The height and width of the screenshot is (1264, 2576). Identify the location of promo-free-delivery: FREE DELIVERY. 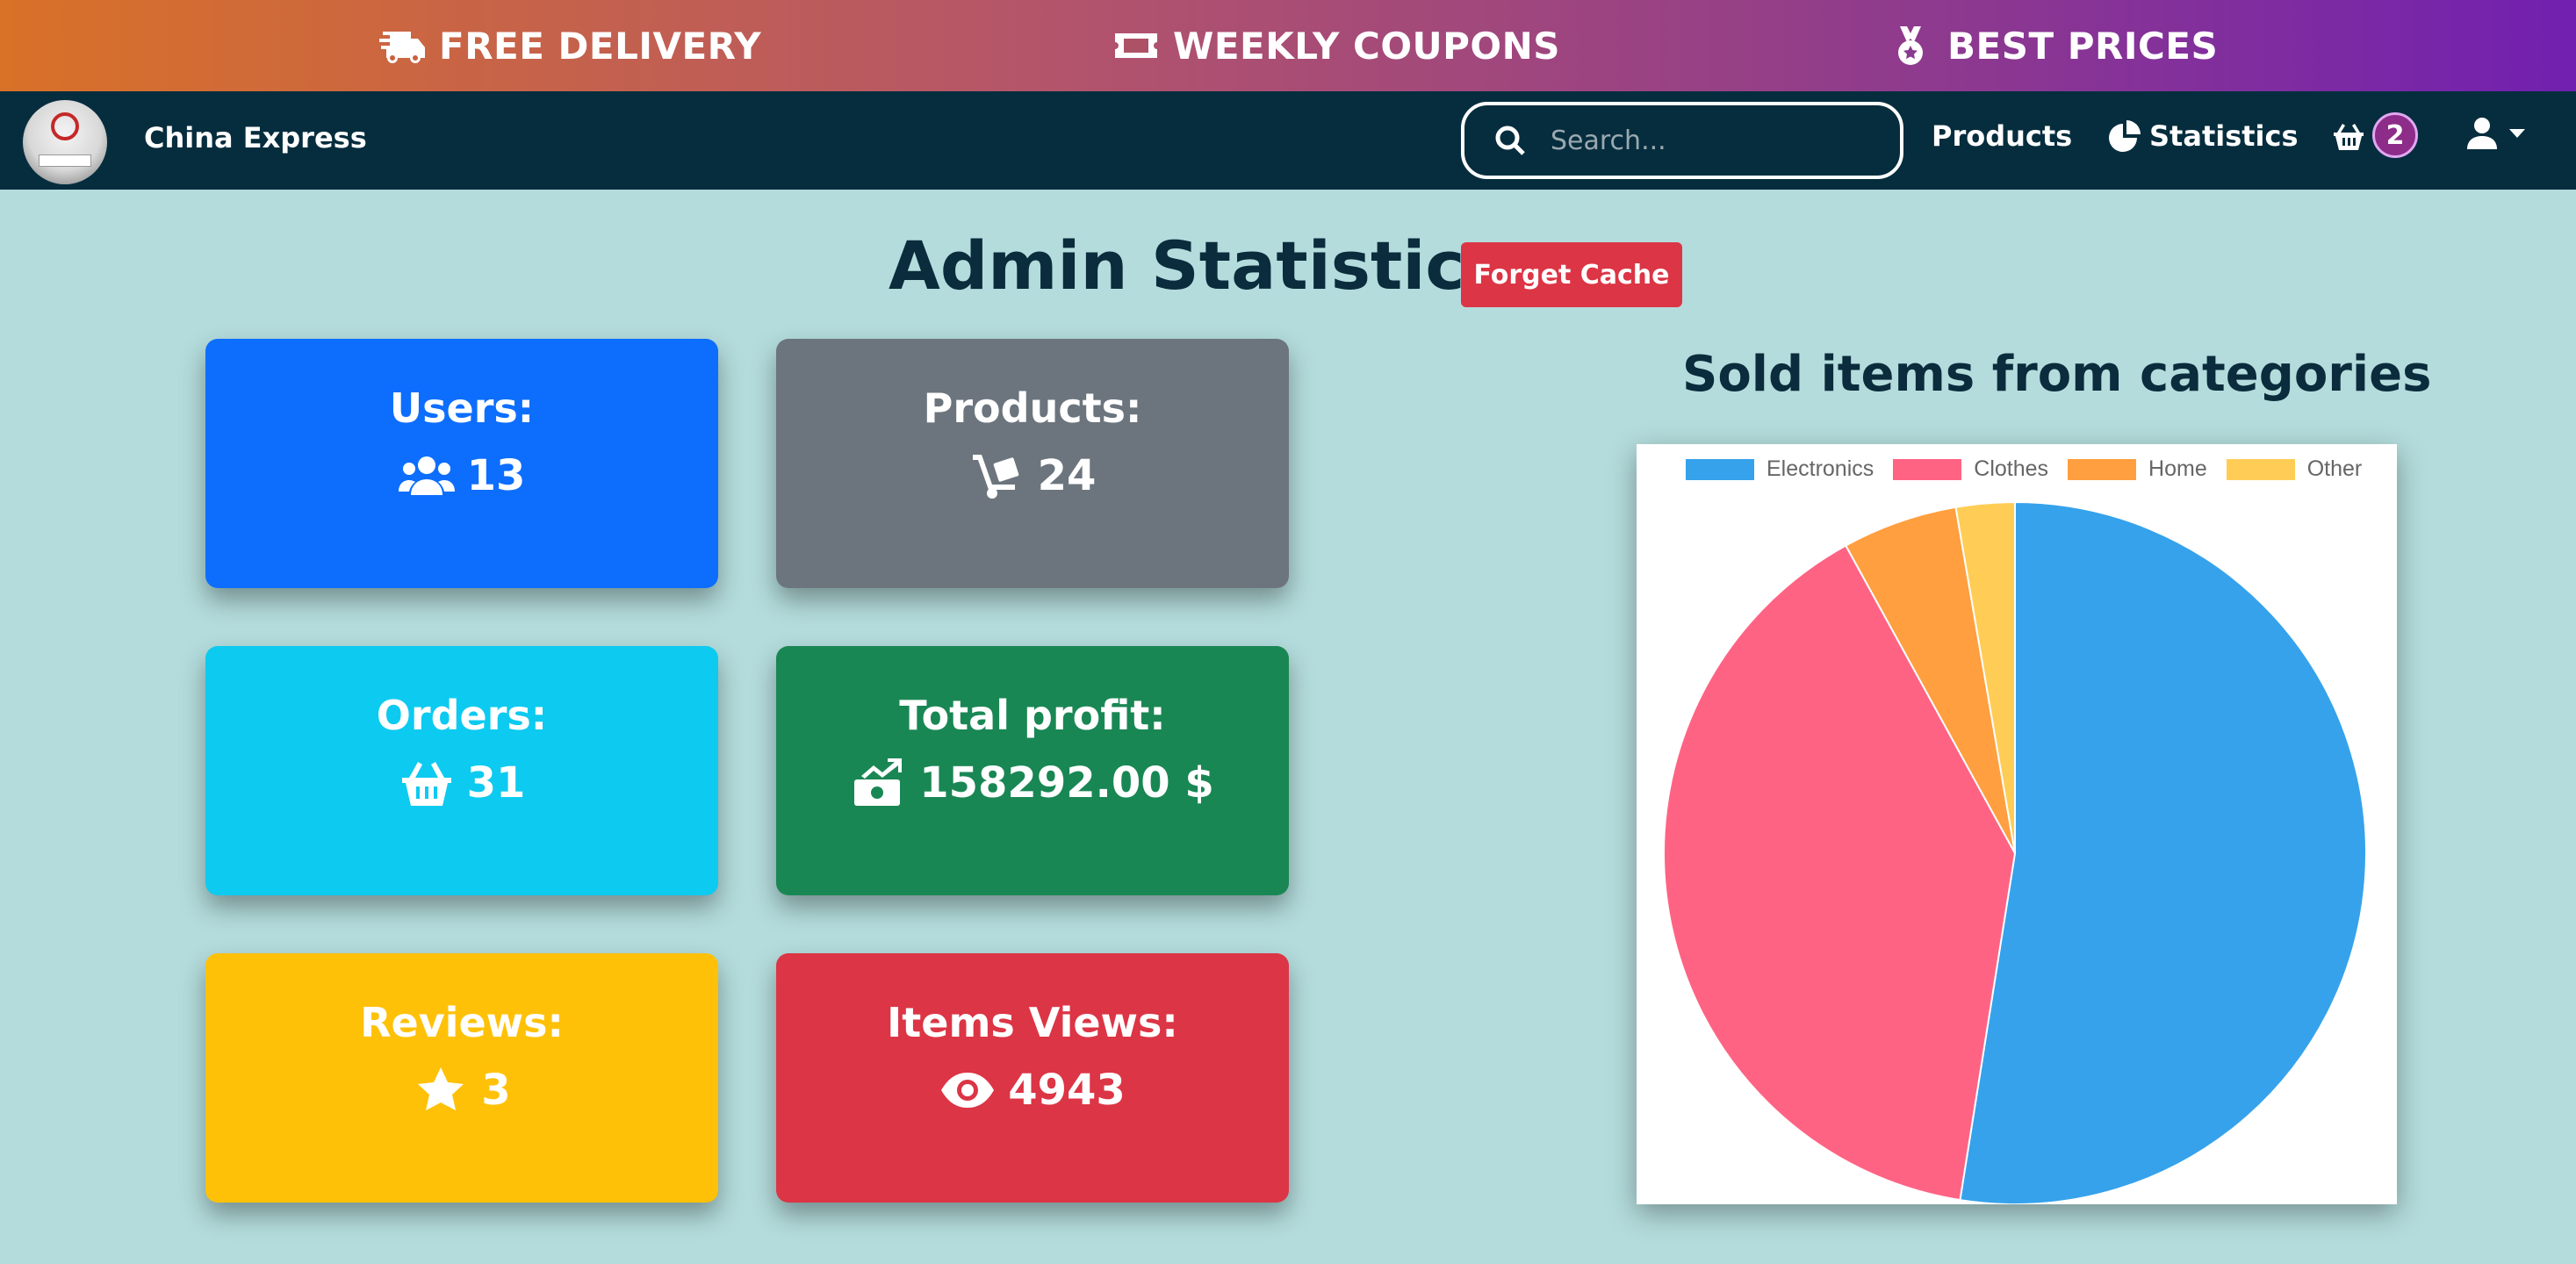
(569, 45).